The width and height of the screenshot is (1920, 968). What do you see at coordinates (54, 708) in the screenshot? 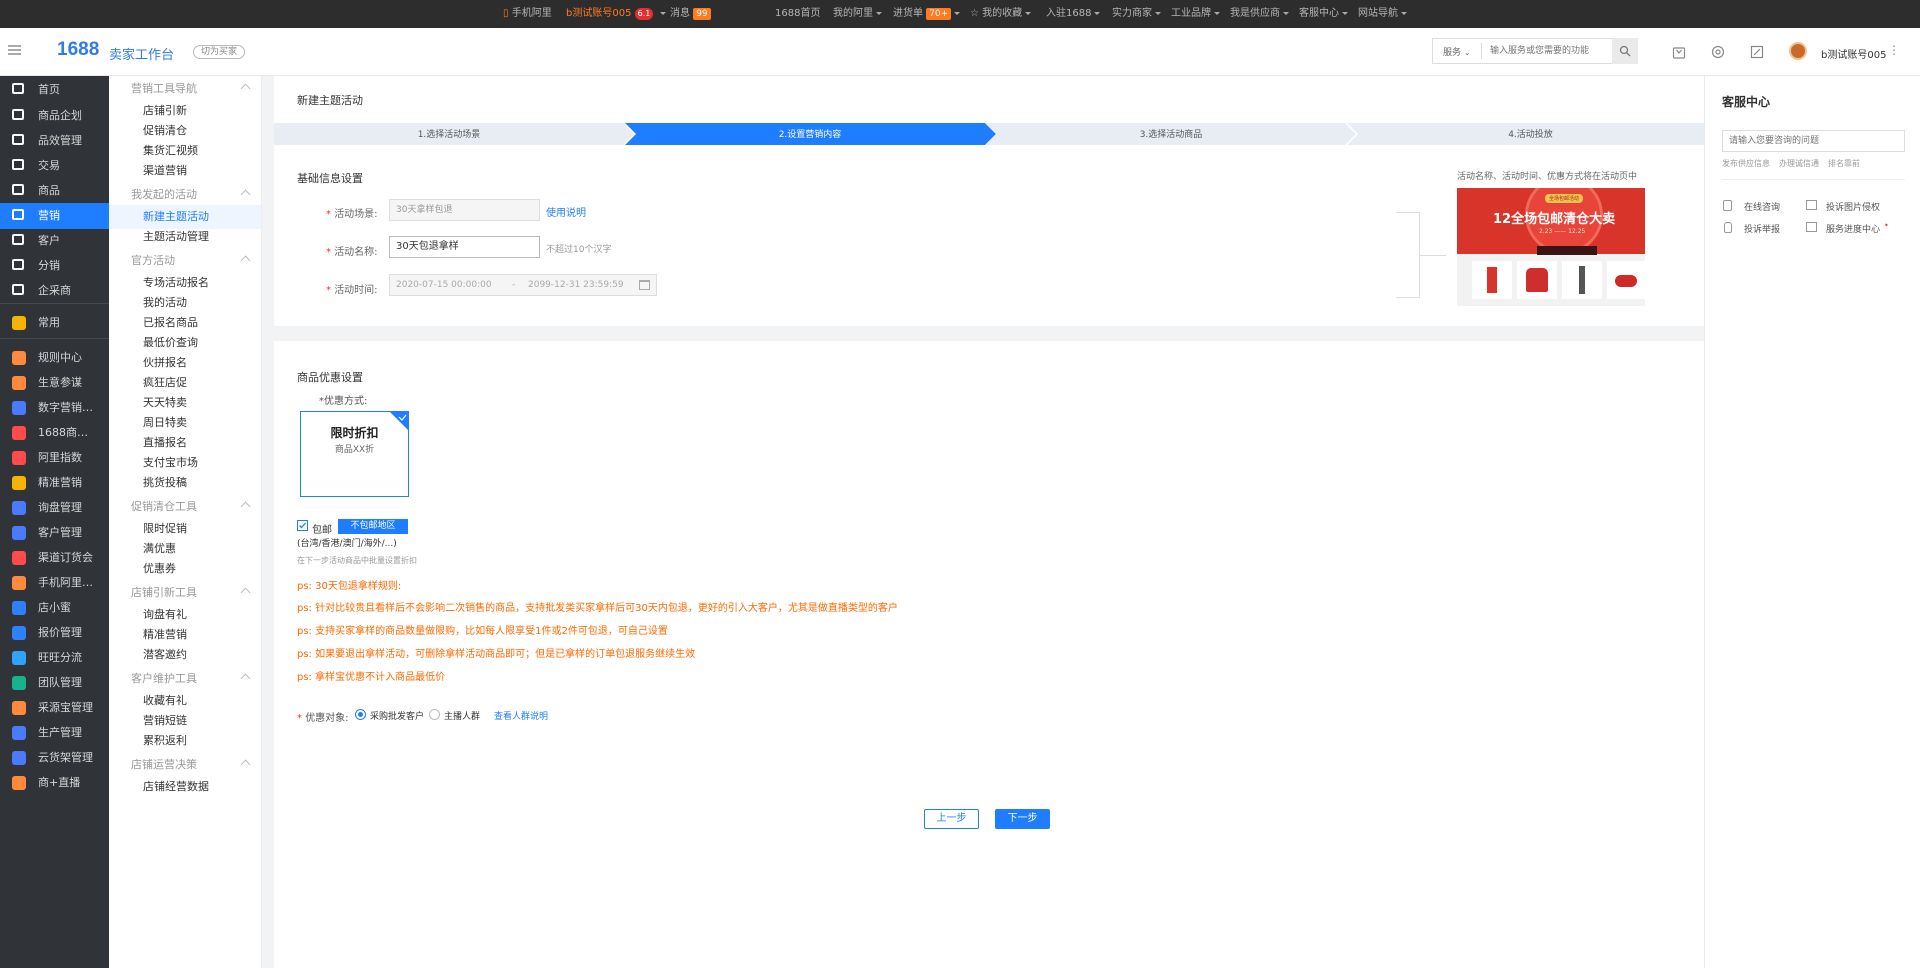
I see `main-nav-item: 采源宝管理` at bounding box center [54, 708].